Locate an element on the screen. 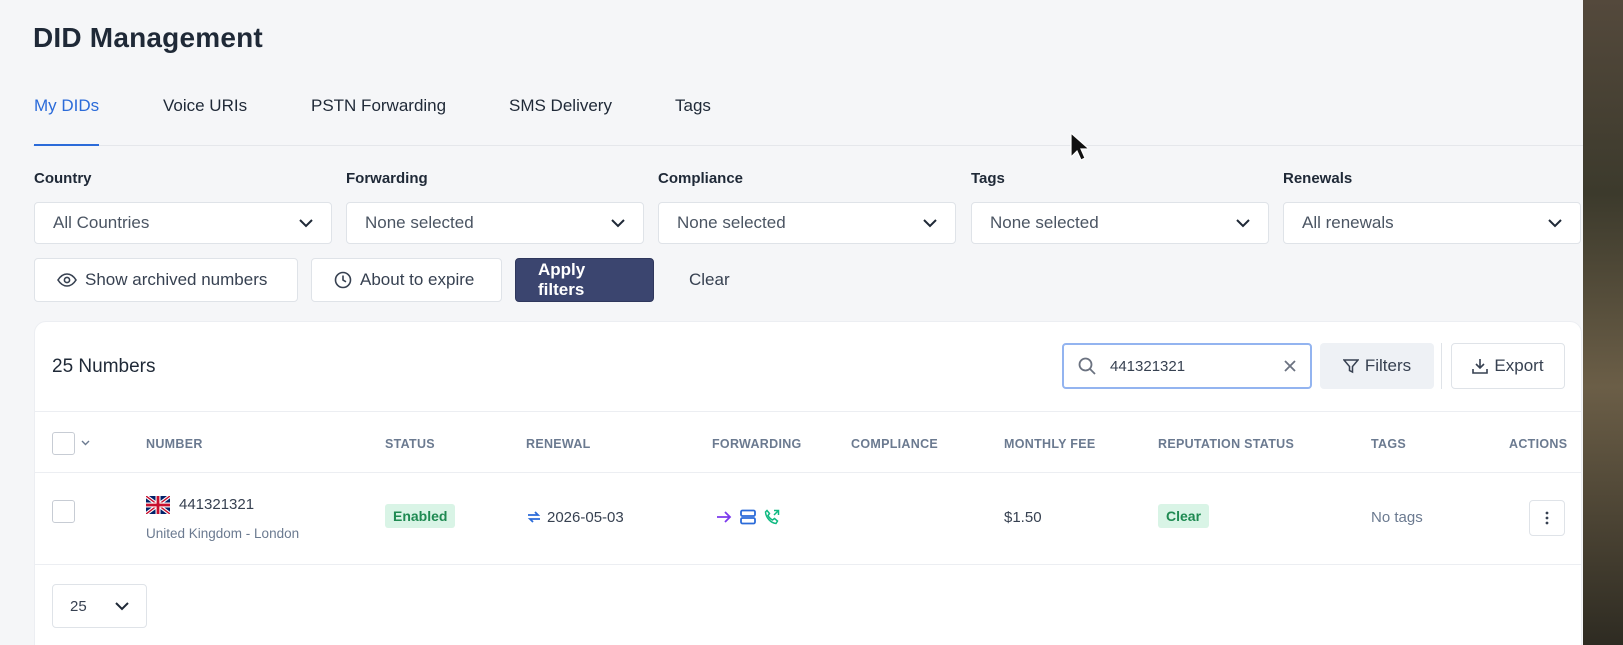  status-badge: Enabled is located at coordinates (420, 516).